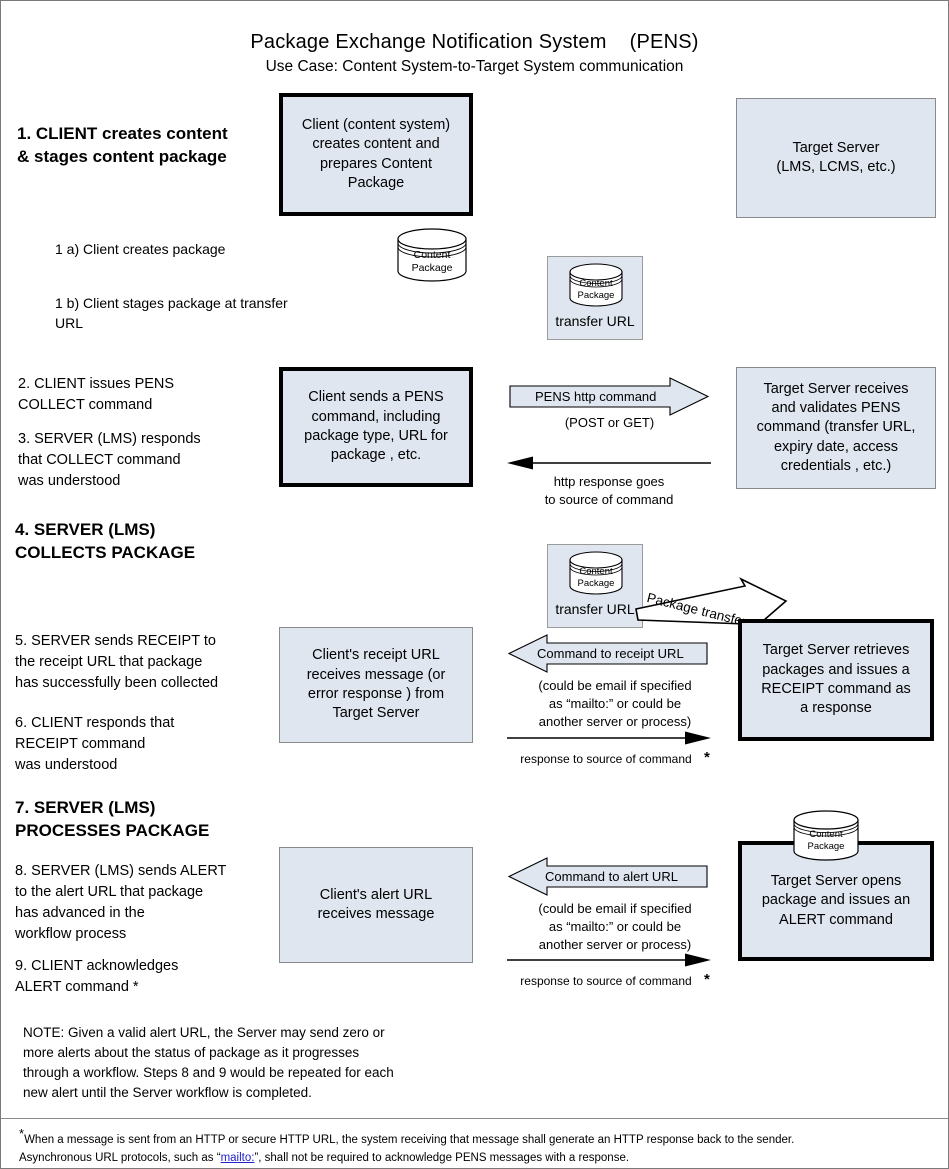 The width and height of the screenshot is (949, 1169). What do you see at coordinates (611, 876) in the screenshot?
I see `command-to-alert-url-label: Command to alert URL` at bounding box center [611, 876].